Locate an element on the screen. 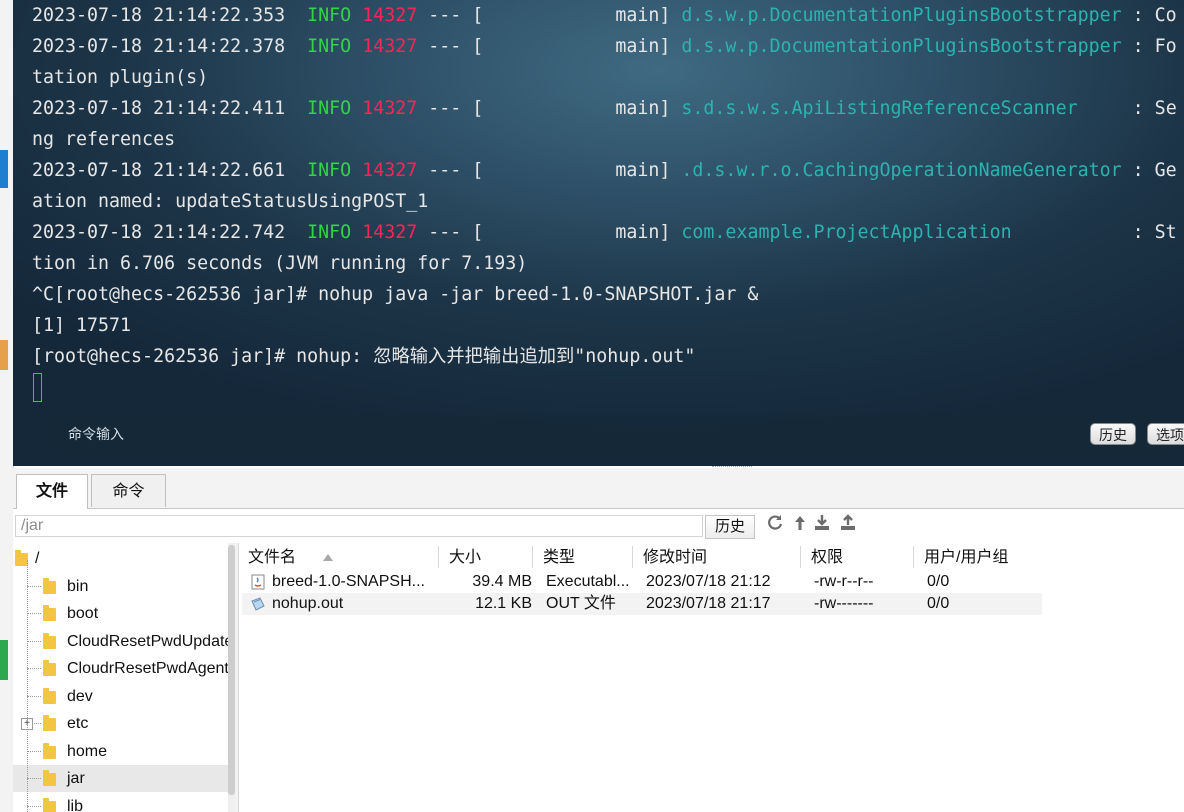 The width and height of the screenshot is (1184, 812). column-header: 用户/用户组 is located at coordinates (966, 558).